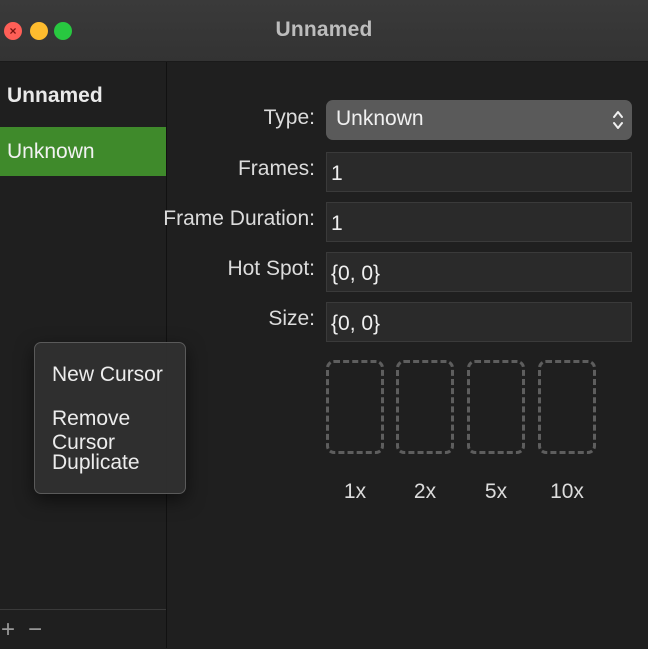 This screenshot has height=649, width=648. I want to click on frames-field: 1, so click(479, 172).